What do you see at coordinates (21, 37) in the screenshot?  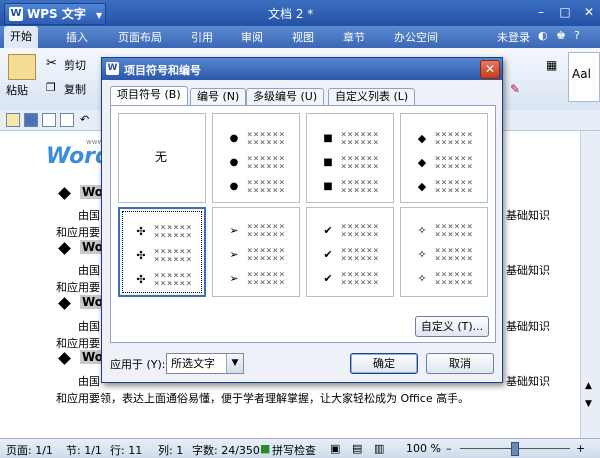 I see `tab-home: 开始` at bounding box center [21, 37].